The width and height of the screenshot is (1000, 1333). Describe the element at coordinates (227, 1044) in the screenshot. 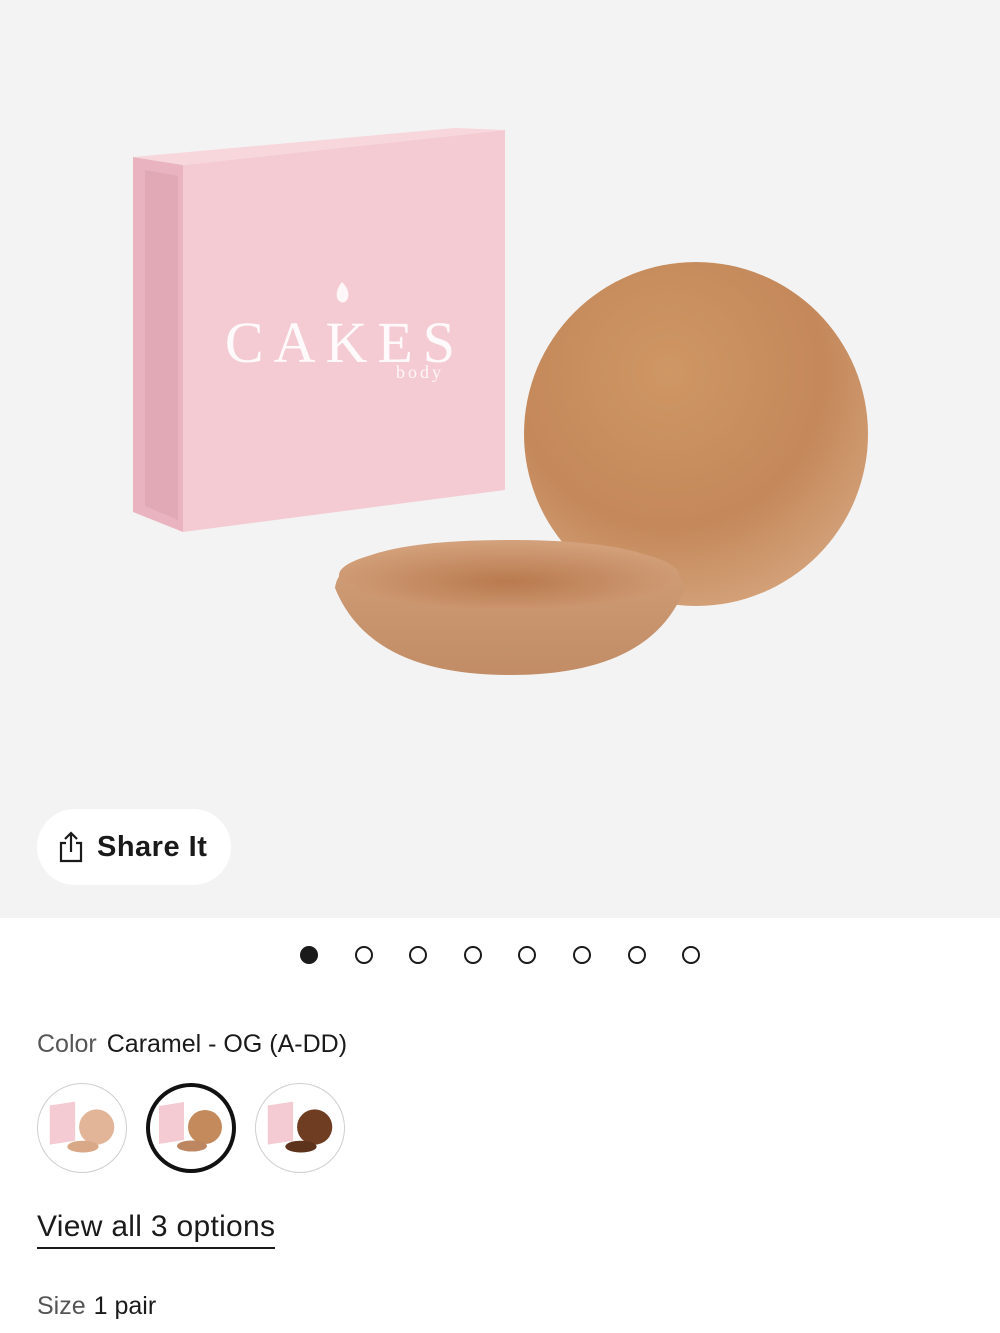

I see `color-value: Caramel - OG (A-DD)` at that location.